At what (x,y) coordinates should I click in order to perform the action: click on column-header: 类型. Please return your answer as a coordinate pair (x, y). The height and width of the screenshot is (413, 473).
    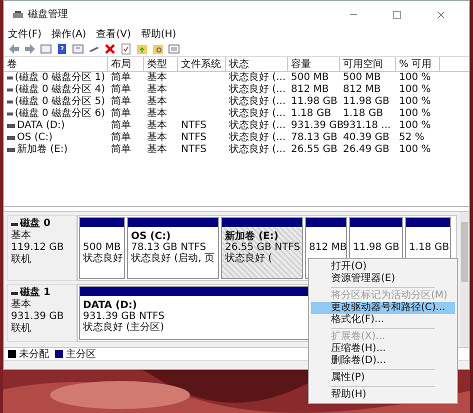
    Looking at the image, I should click on (161, 64).